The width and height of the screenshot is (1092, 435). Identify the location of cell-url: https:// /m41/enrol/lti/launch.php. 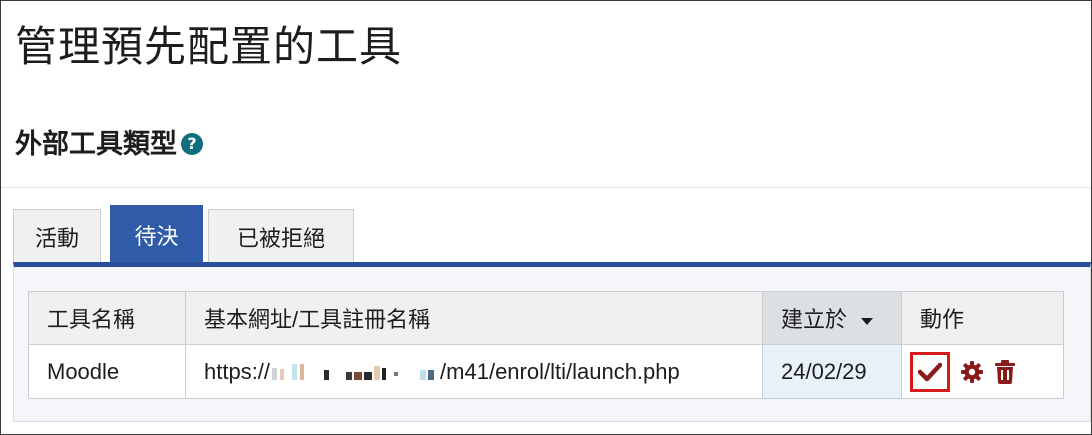
(474, 371).